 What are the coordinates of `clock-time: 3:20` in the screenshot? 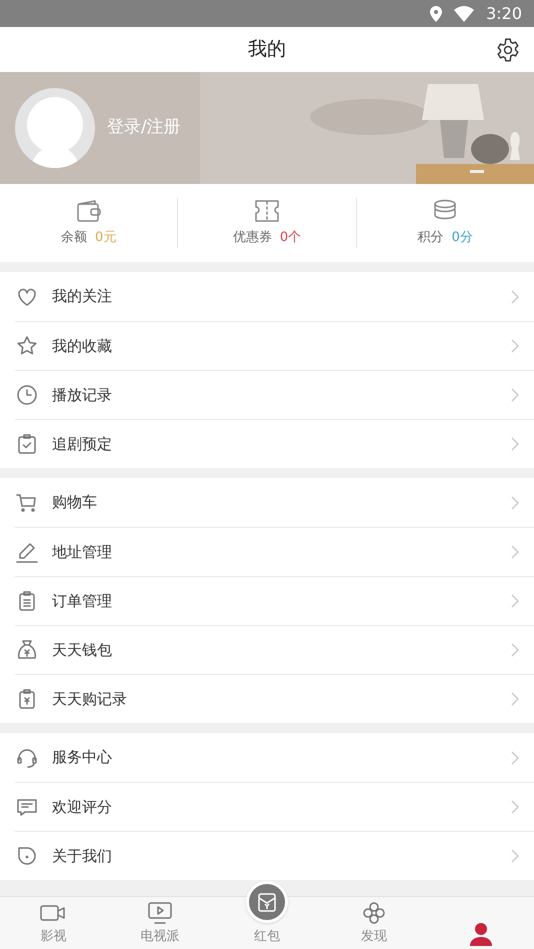 It's located at (504, 13).